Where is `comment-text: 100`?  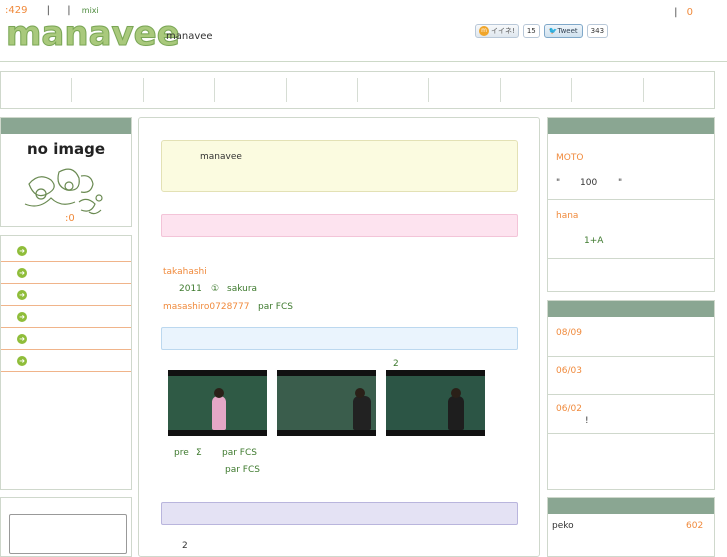 comment-text: 100 is located at coordinates (589, 183).